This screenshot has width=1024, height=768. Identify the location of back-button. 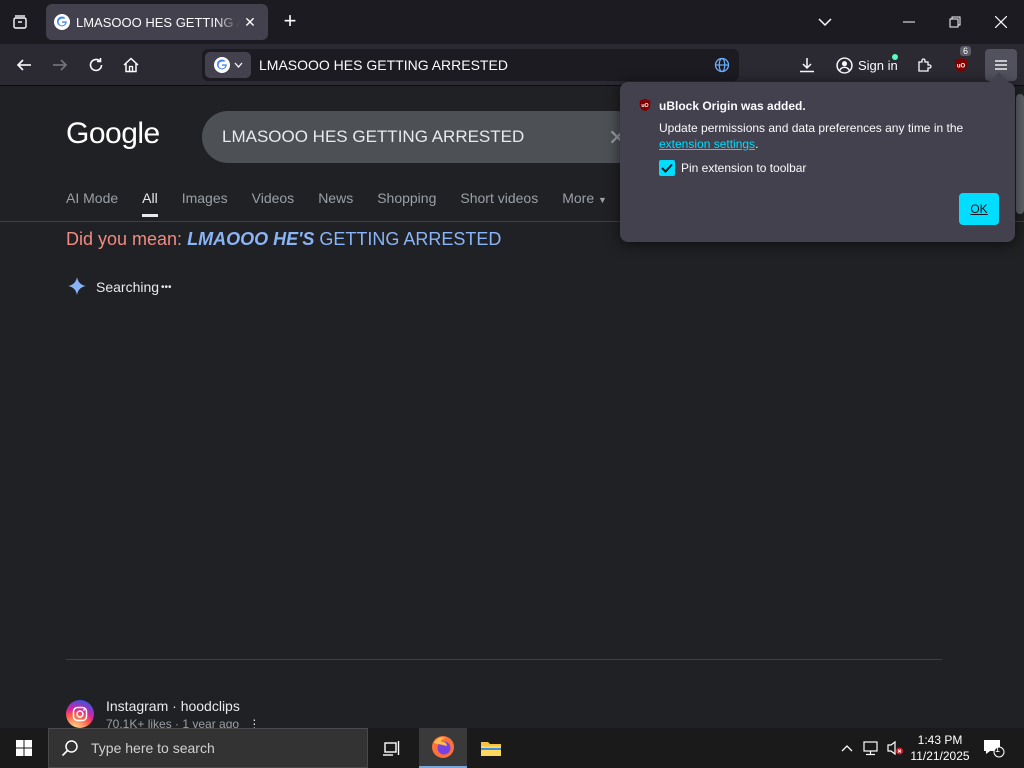
(24, 65).